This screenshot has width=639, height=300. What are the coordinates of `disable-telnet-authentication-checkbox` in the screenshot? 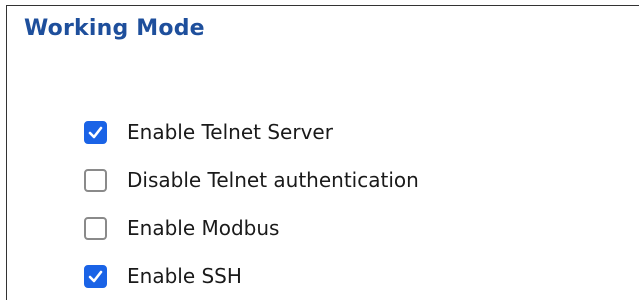 It's located at (95, 180).